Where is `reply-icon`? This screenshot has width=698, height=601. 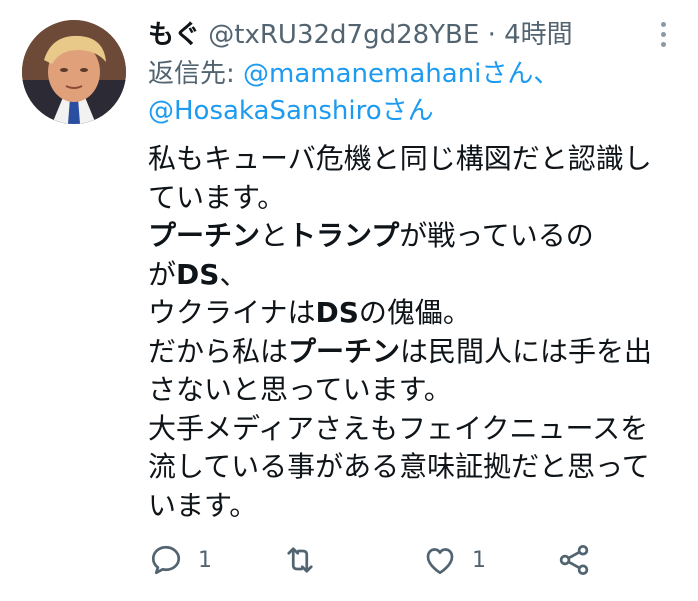
reply-icon is located at coordinates (166, 560).